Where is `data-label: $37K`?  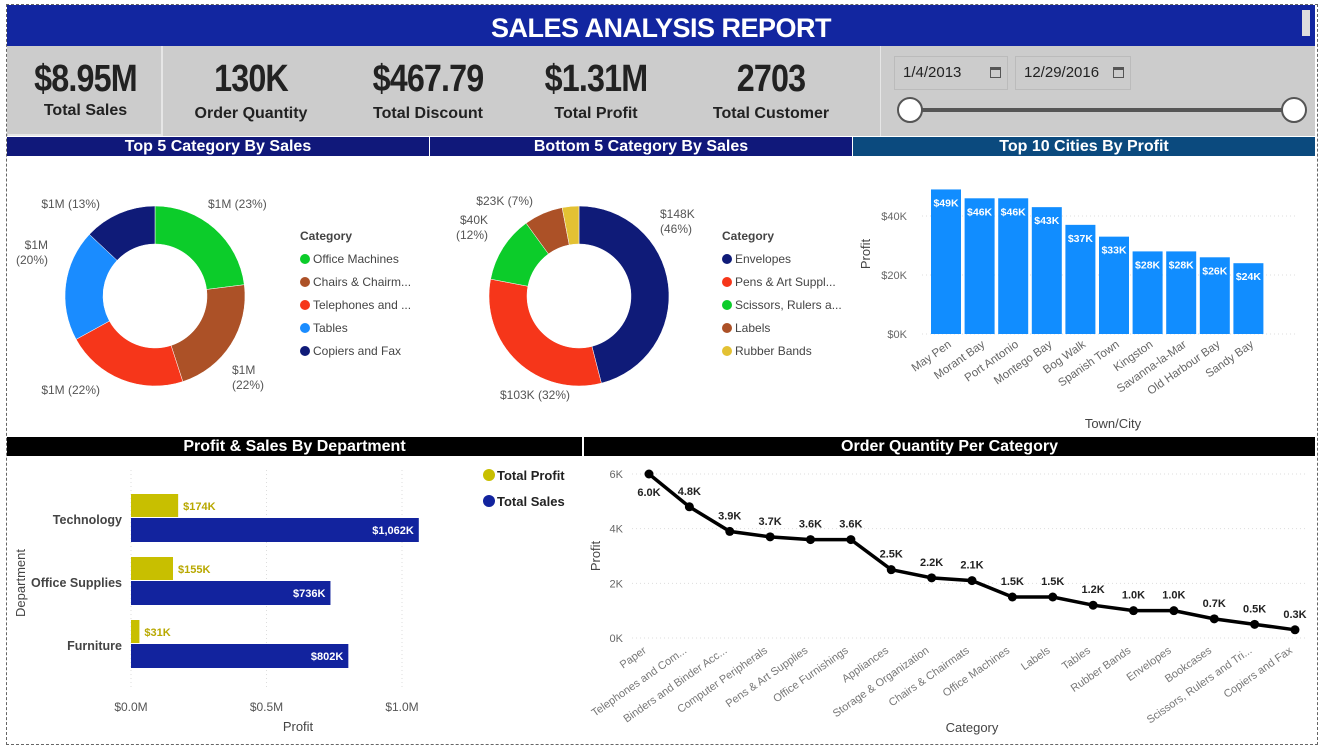
data-label: $37K is located at coordinates (1081, 239).